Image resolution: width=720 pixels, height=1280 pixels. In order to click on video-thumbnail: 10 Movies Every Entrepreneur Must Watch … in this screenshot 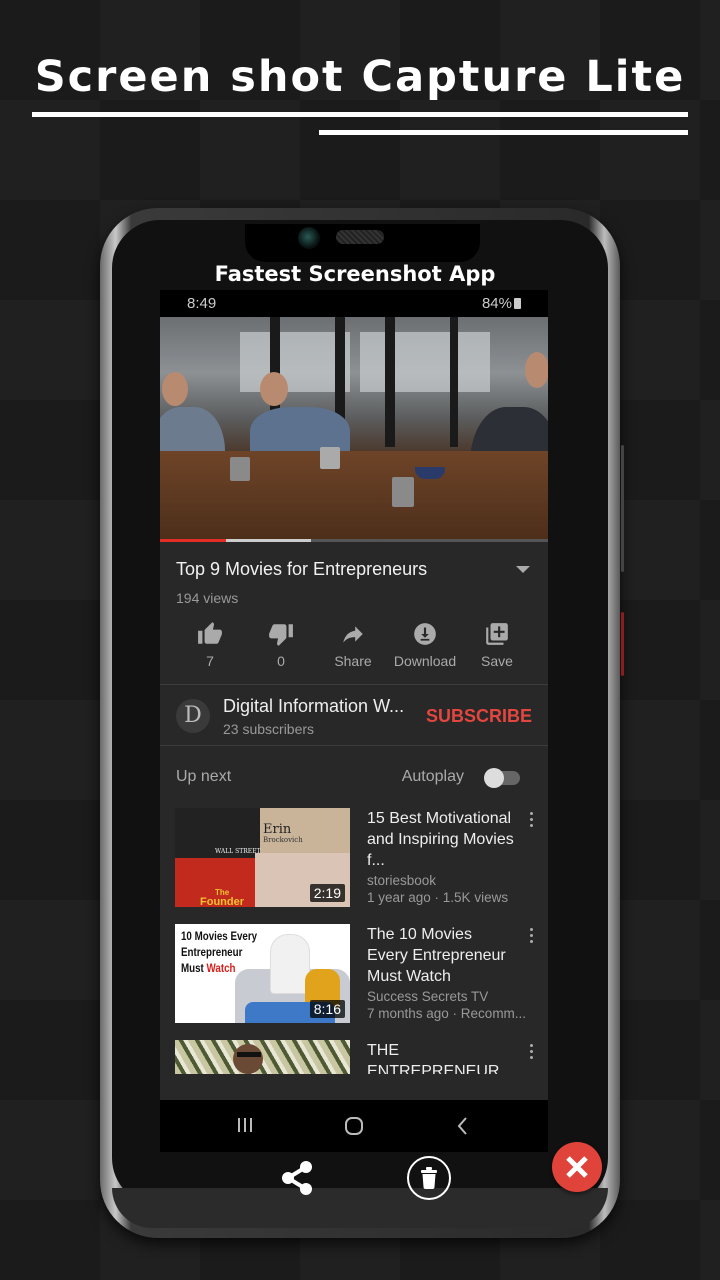, I will do `click(262, 973)`.